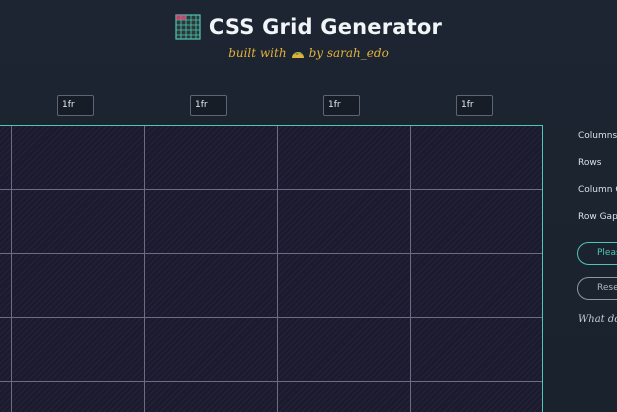 The image size is (617, 412). I want to click on column-gap-label: Column G, so click(597, 190).